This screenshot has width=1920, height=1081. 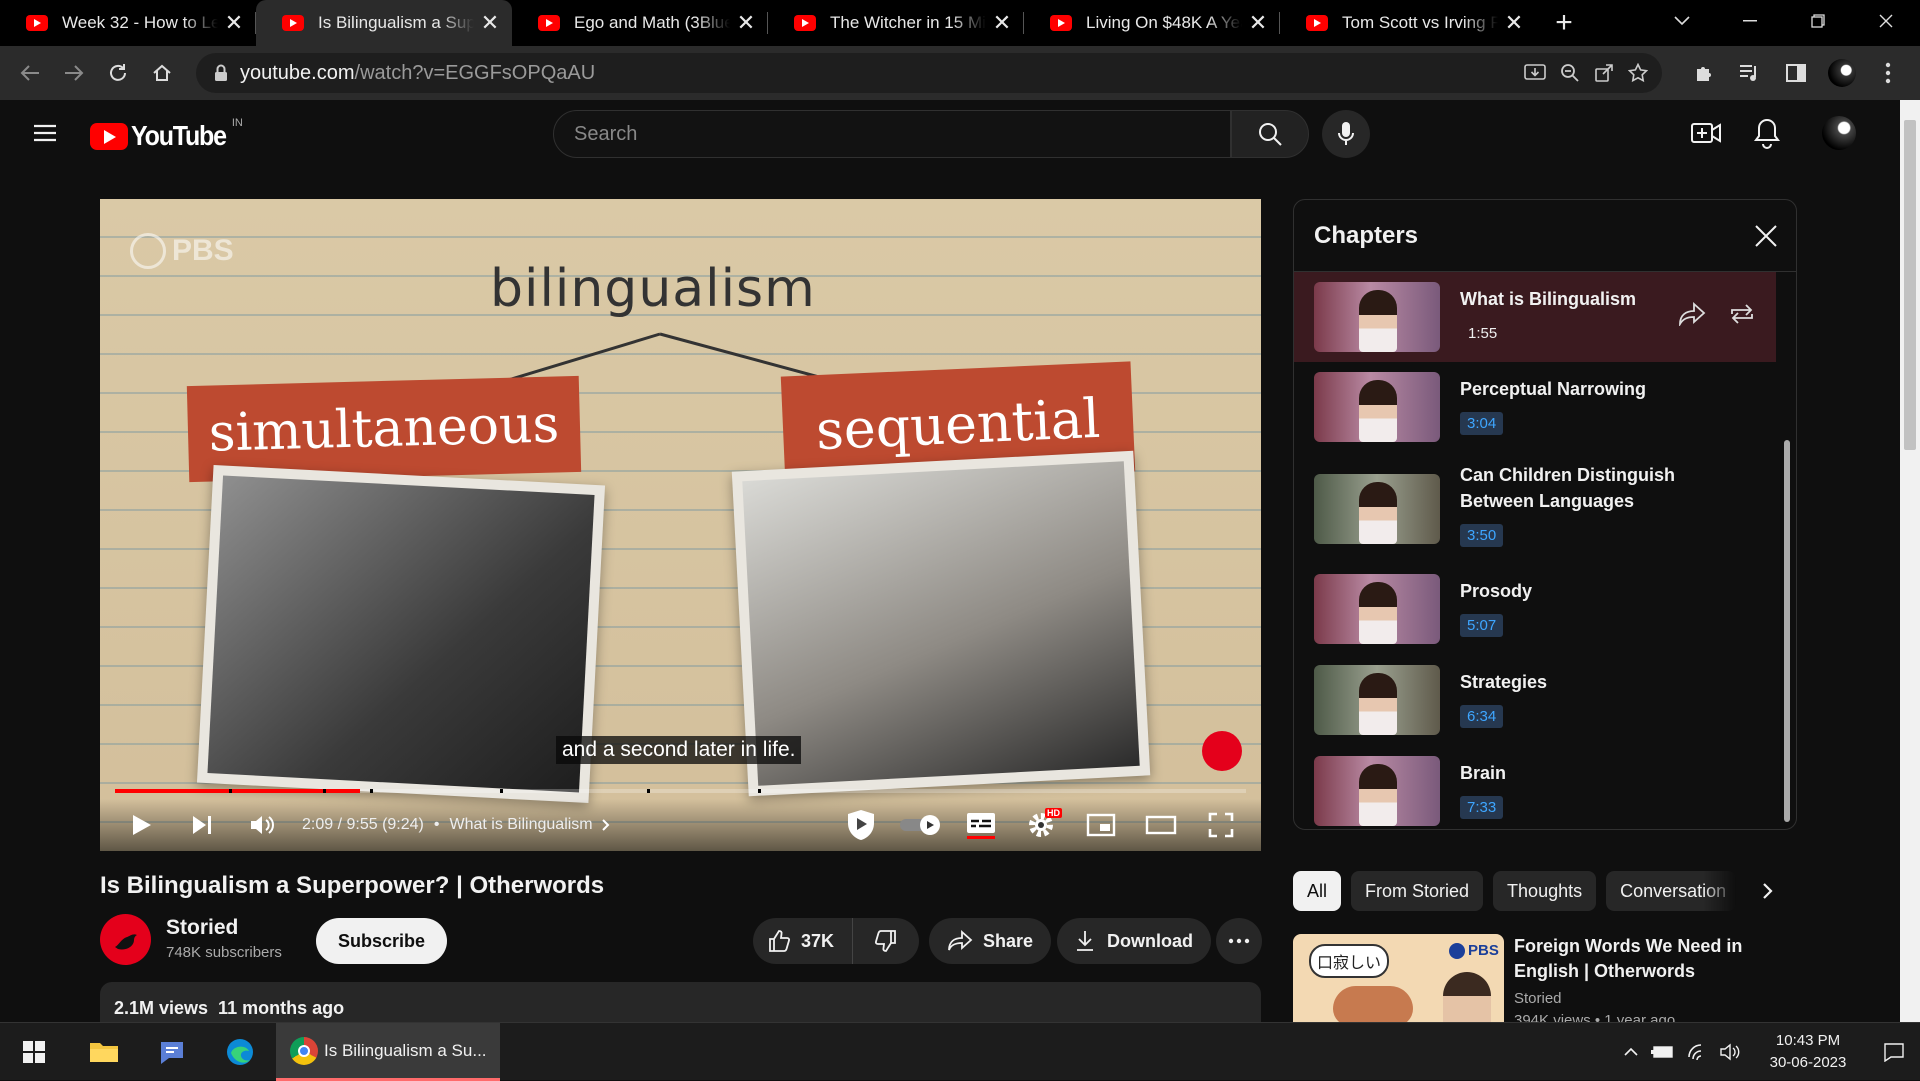 I want to click on bookmark-star-icon, so click(x=1638, y=73).